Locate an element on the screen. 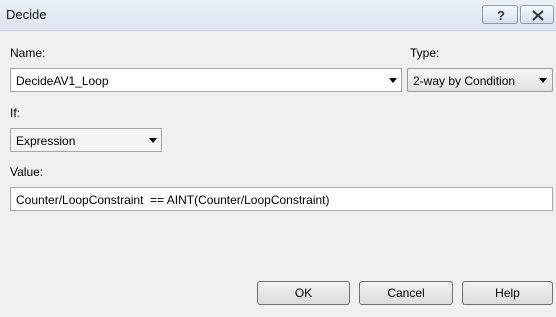  if-dropdown: Expression is located at coordinates (86, 140).